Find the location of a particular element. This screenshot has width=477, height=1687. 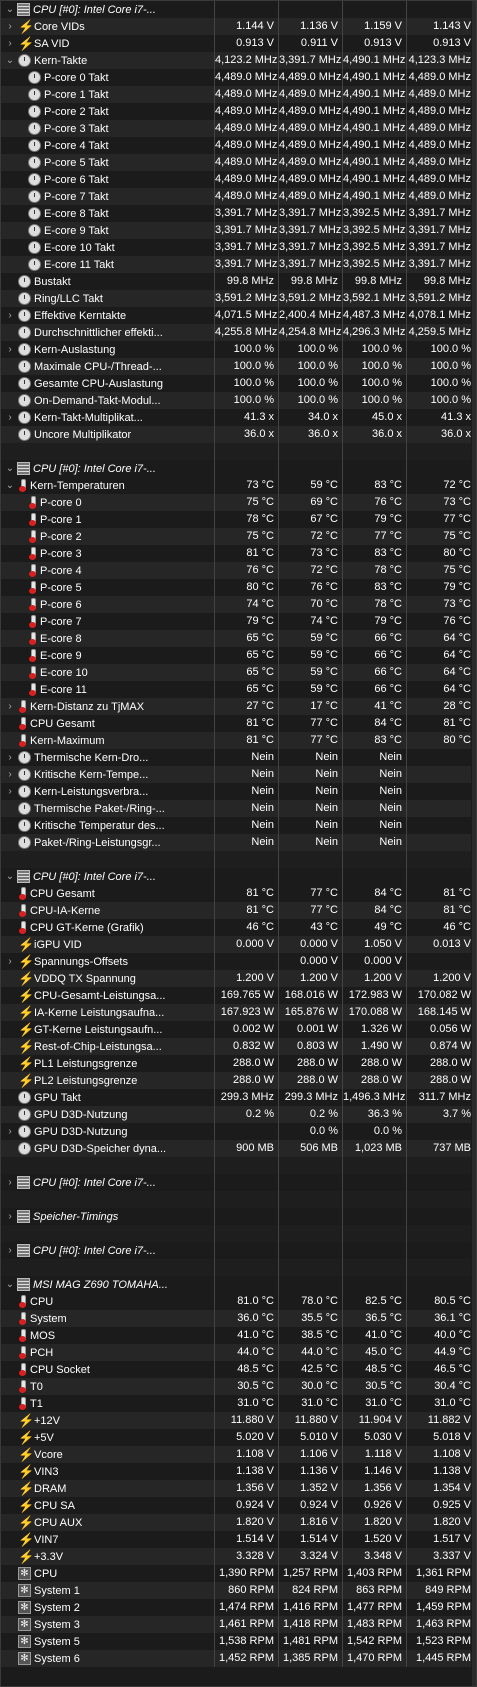

sensor-row: GPU D3D-Nutzung 0.2 % 0.2 % 36.3 % 3.7 % is located at coordinates (236, 1114).